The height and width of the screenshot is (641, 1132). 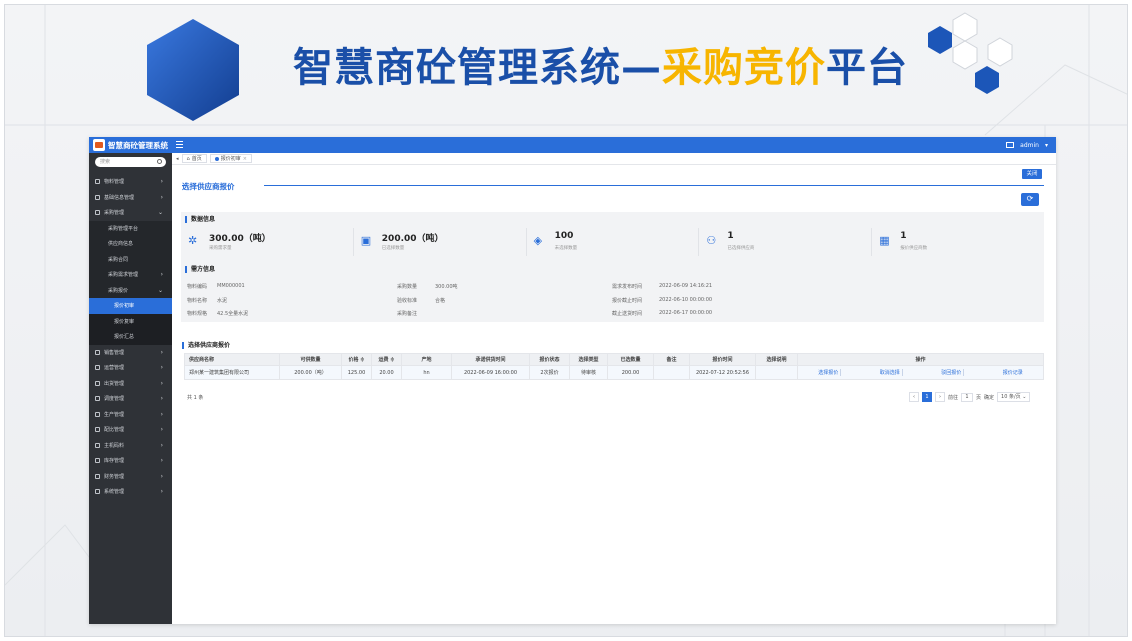 I want to click on sidebar-item-label: 出货管理, so click(x=114, y=383).